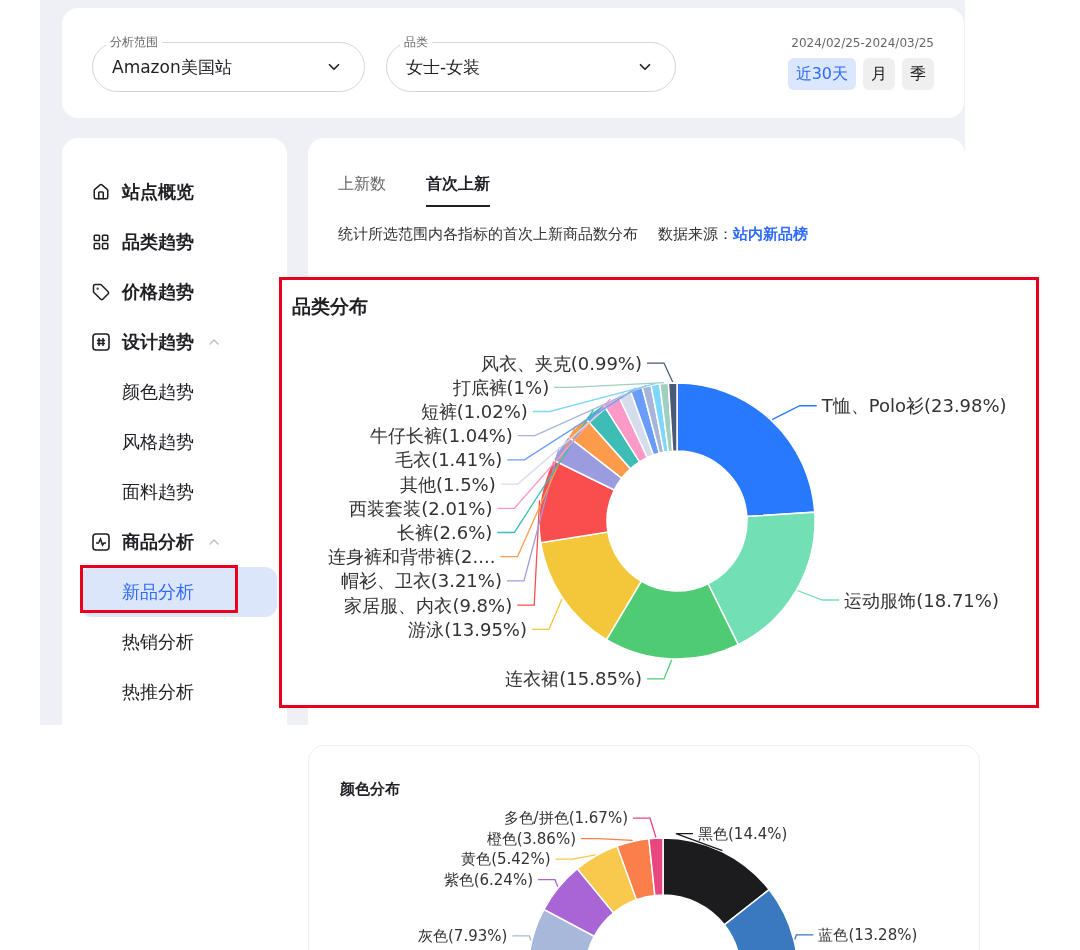  Describe the element at coordinates (421, 581) in the screenshot. I see `slice-label: 帽衫、卫衣(3.21%)` at that location.